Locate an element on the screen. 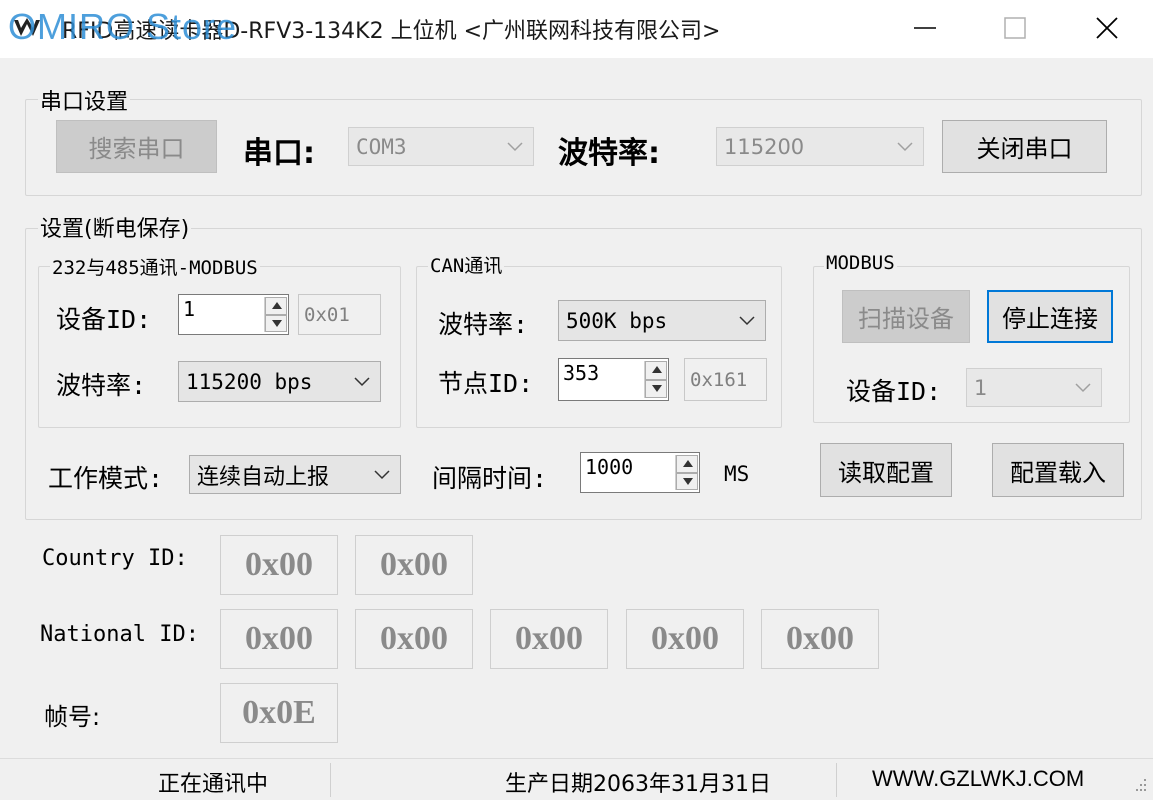 Image resolution: width=1153 pixels, height=800 pixels. resize-grip-icon is located at coordinates (1138, 786).